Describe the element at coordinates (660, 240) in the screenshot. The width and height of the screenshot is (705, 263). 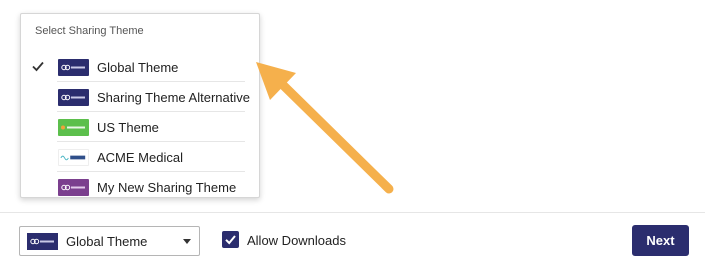
I see `next-button: Next` at that location.